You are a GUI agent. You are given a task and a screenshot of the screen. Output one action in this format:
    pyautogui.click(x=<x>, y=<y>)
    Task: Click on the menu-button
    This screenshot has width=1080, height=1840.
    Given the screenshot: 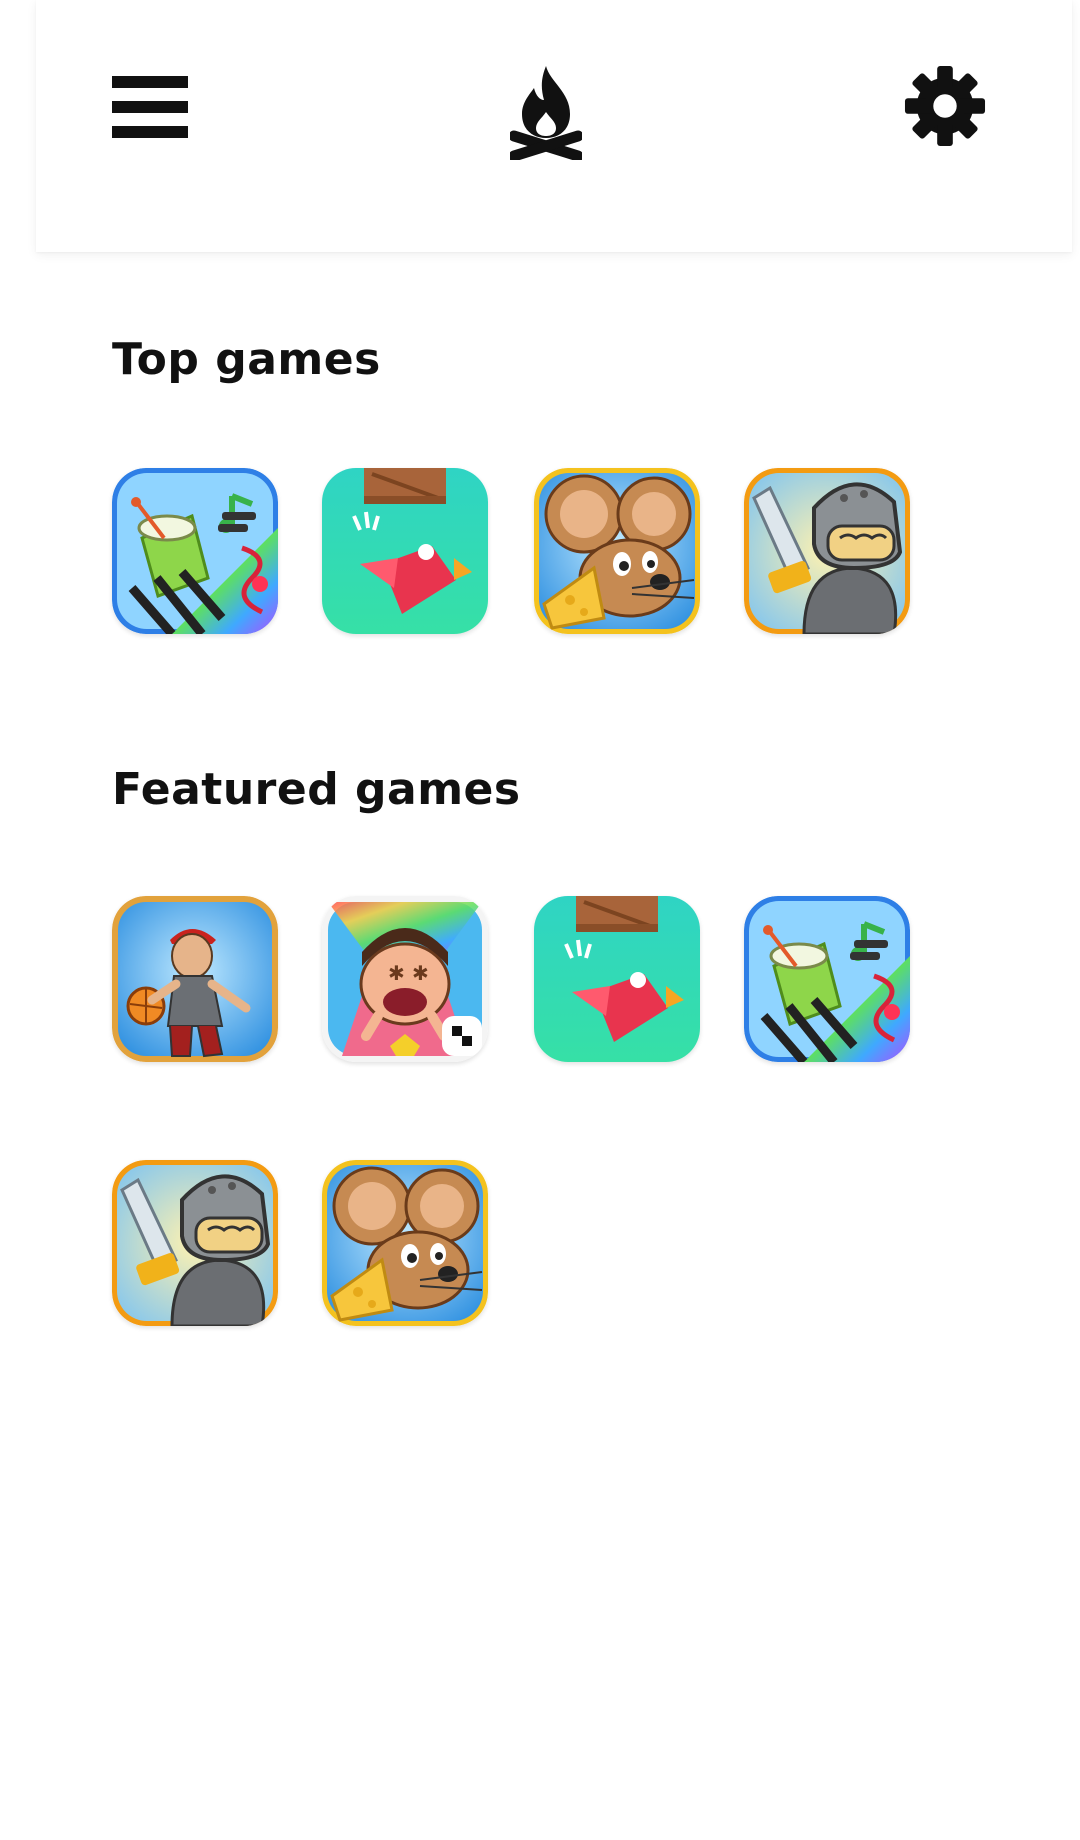 What is the action you would take?
    pyautogui.click(x=150, y=107)
    